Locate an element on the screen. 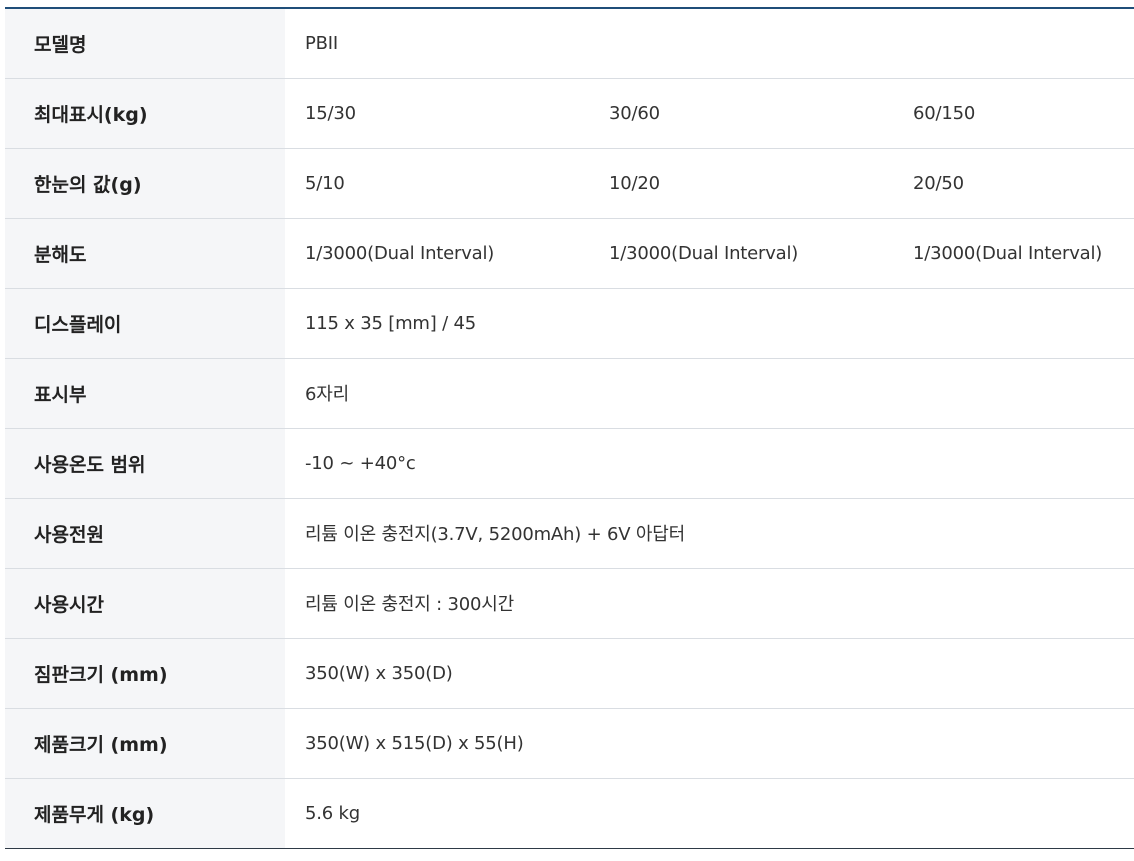 The image size is (1134, 861). row-label: 제품무게 (kg) is located at coordinates (145, 813).